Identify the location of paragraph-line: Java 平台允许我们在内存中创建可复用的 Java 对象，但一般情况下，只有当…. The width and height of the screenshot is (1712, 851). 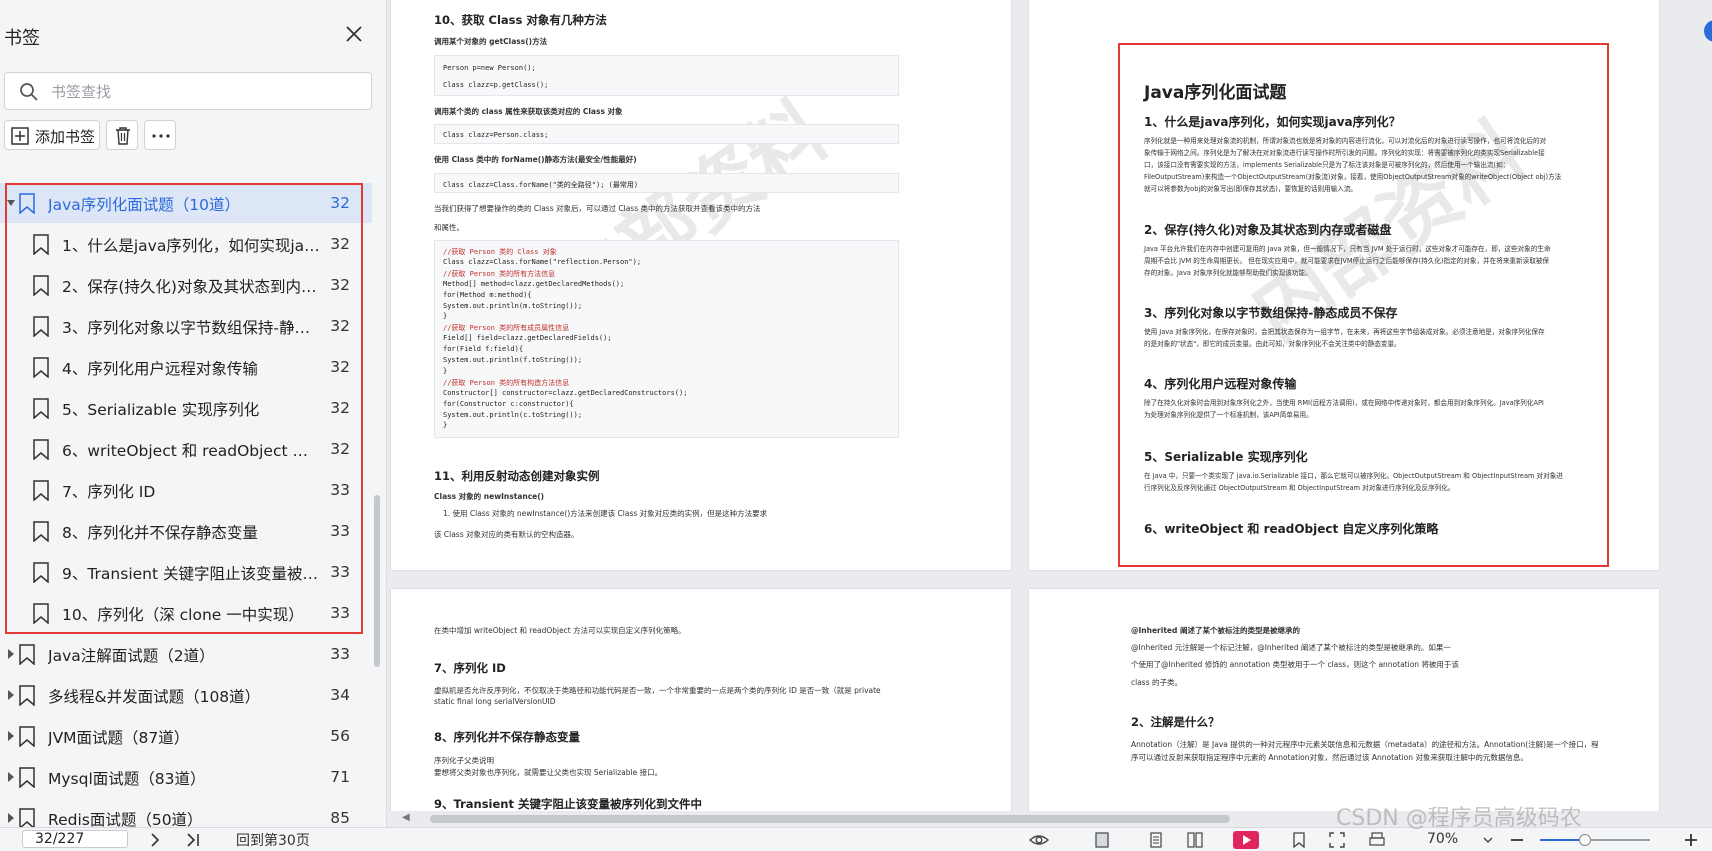
(1347, 249).